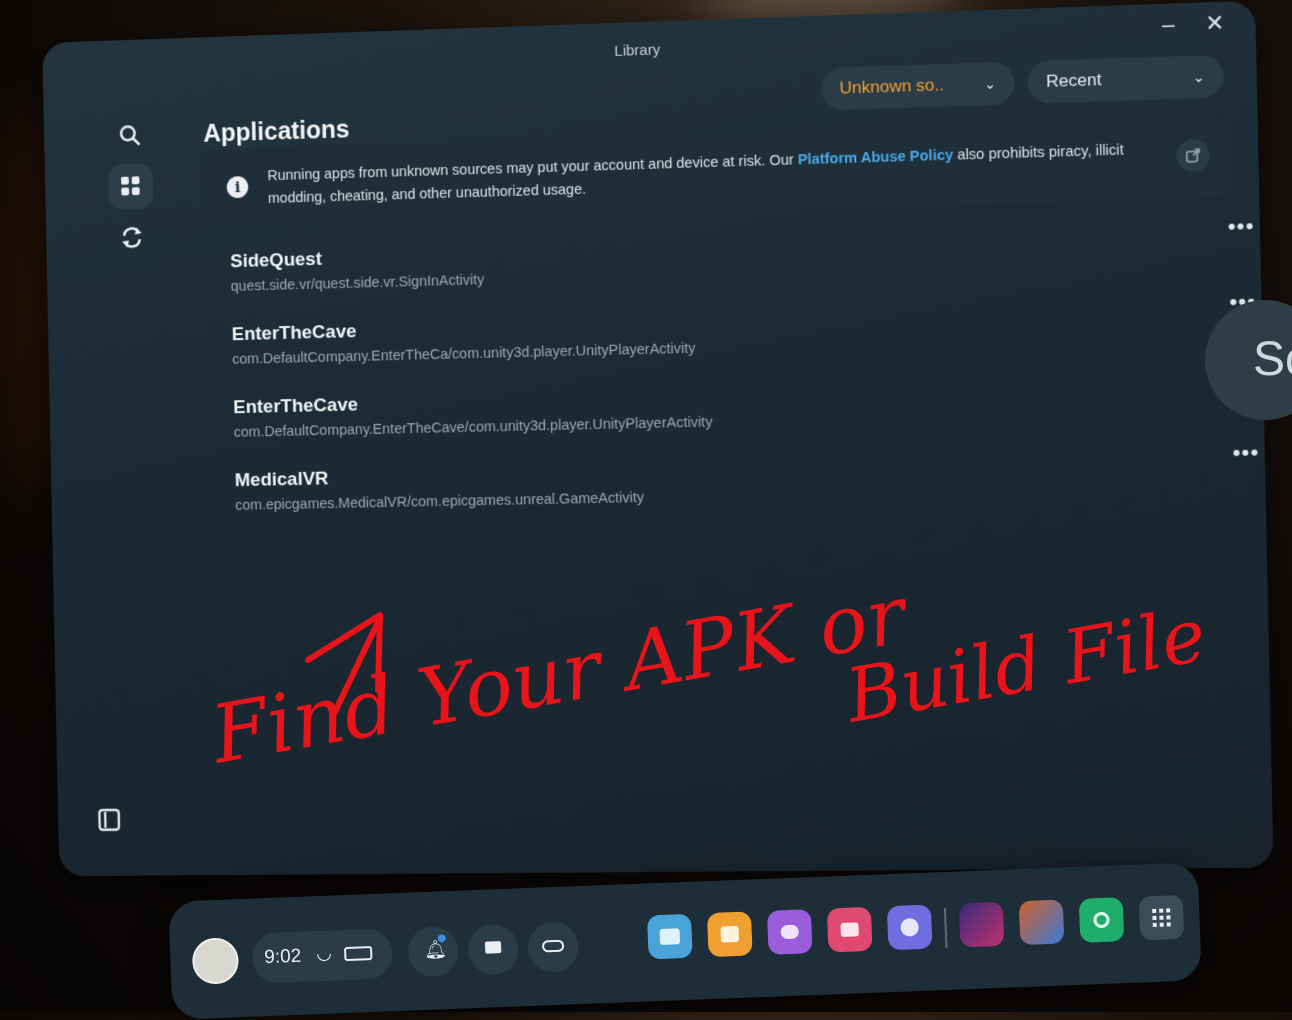 Image resolution: width=1292 pixels, height=1020 pixels. What do you see at coordinates (358, 953) in the screenshot?
I see `battery-icon` at bounding box center [358, 953].